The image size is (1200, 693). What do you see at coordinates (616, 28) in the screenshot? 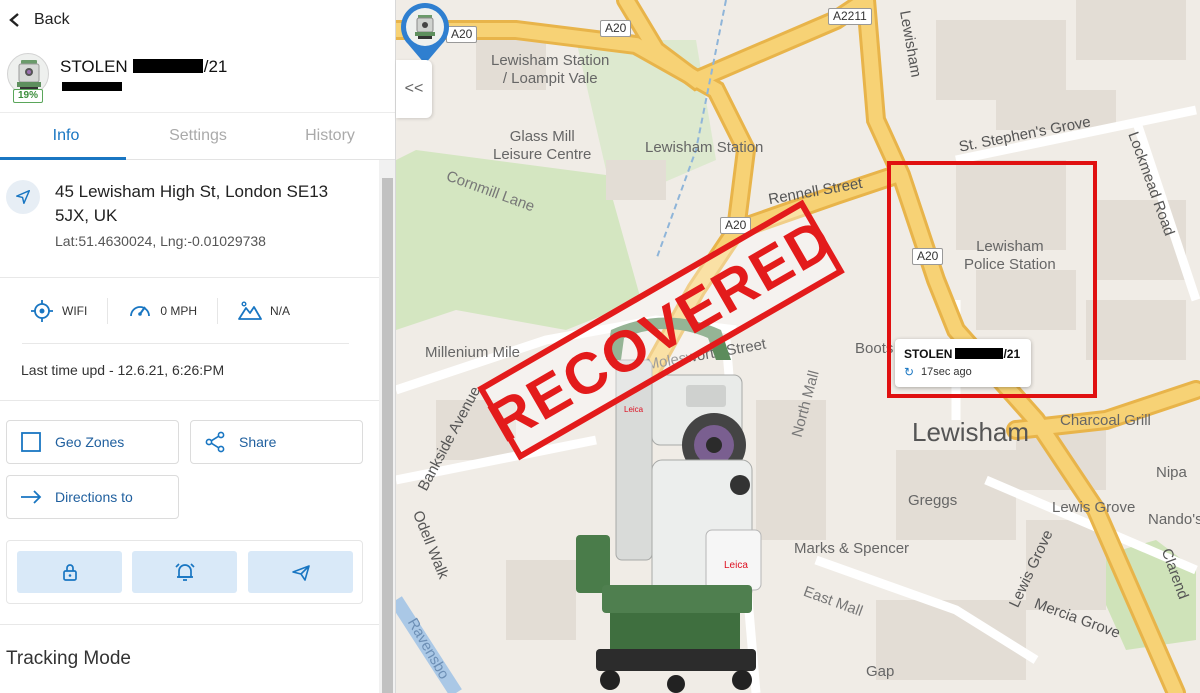
I see `road-badge: A20` at bounding box center [616, 28].